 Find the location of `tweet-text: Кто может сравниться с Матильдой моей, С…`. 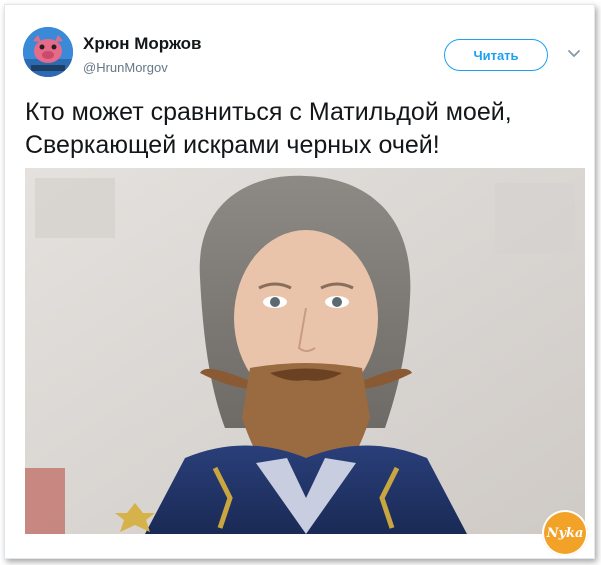

tweet-text: Кто может сравниться с Матильдой моей, С… is located at coordinates (268, 128).